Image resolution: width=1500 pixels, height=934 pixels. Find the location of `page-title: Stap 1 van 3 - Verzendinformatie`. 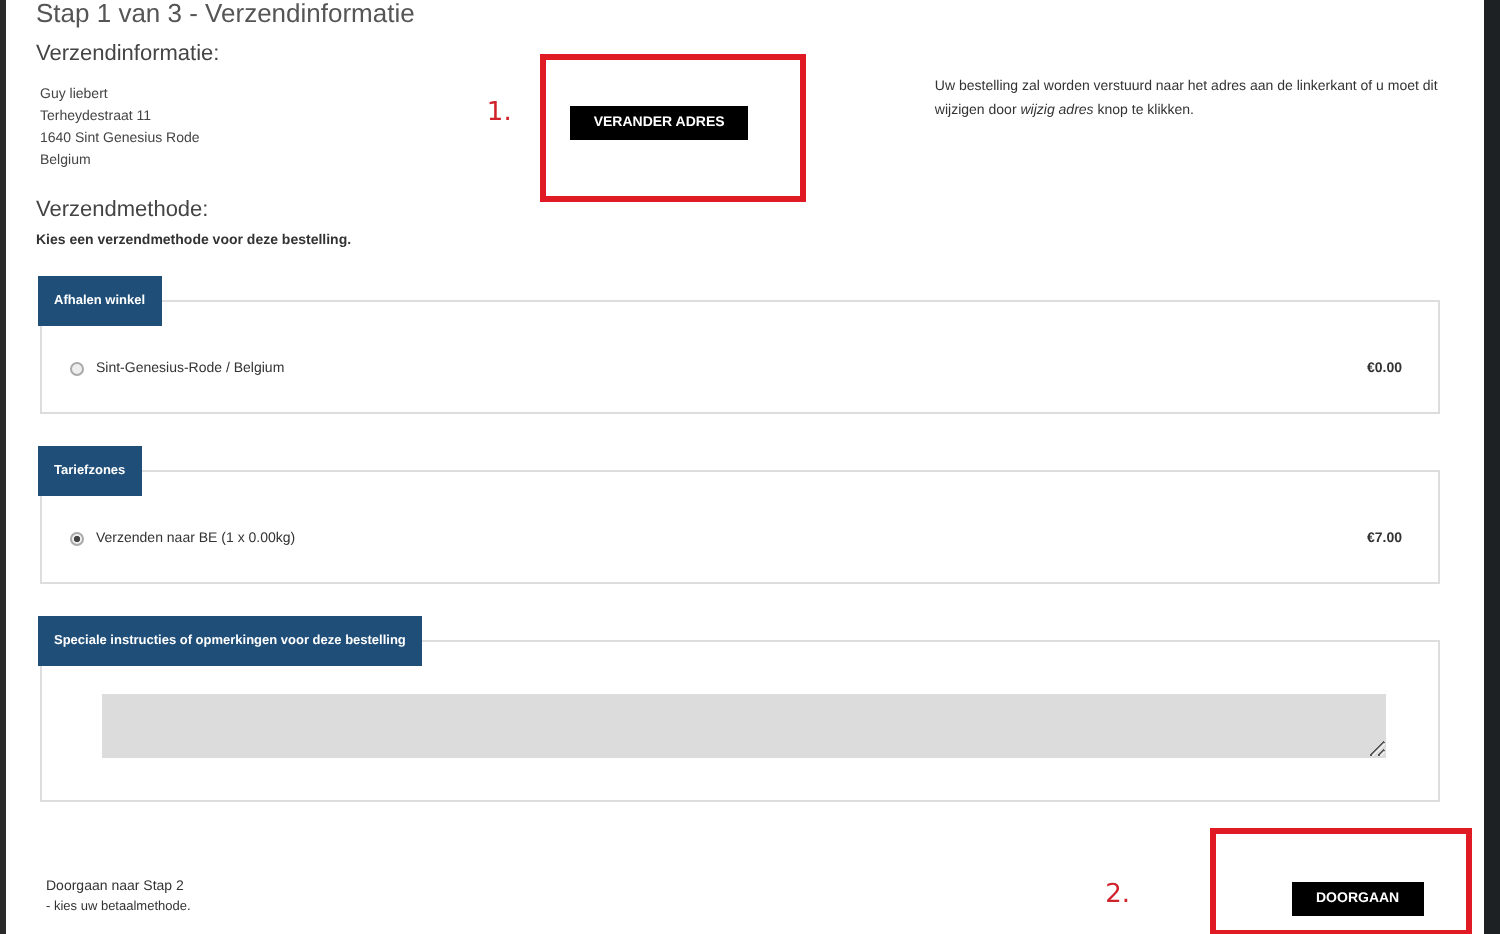

page-title: Stap 1 van 3 - Verzendinformatie is located at coordinates (226, 13).